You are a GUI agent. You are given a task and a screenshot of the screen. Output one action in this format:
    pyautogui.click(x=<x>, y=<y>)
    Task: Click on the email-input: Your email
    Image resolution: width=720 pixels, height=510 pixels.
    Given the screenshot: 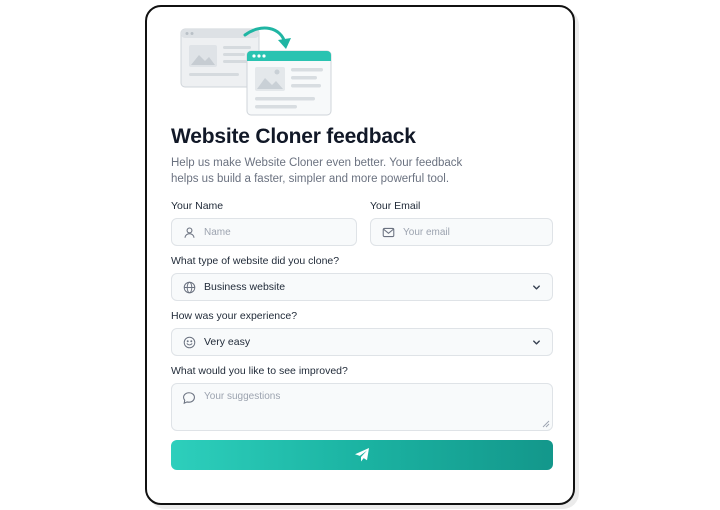 What is the action you would take?
    pyautogui.click(x=461, y=232)
    